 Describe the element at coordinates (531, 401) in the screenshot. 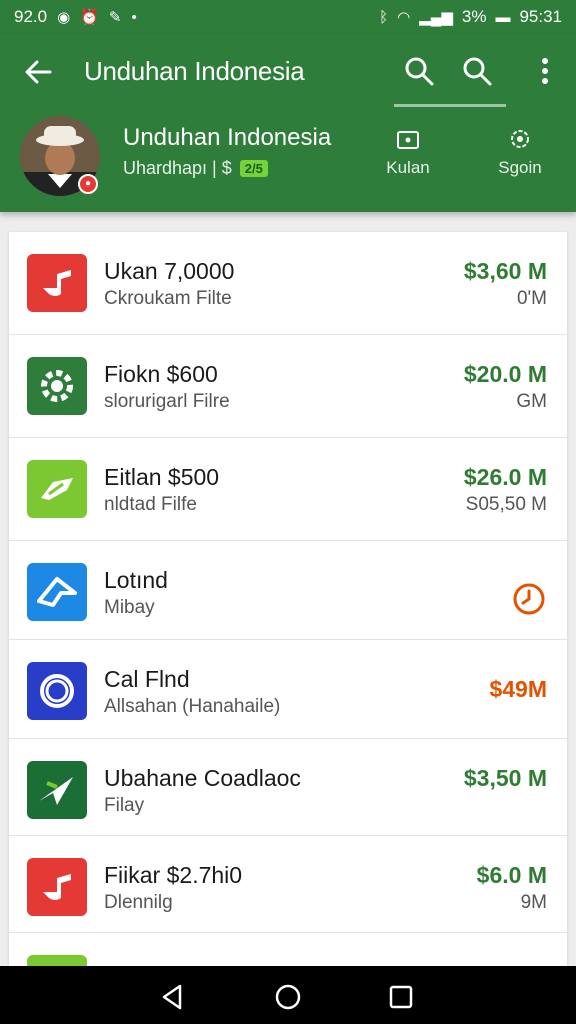

I see `list-item-size: GM` at that location.